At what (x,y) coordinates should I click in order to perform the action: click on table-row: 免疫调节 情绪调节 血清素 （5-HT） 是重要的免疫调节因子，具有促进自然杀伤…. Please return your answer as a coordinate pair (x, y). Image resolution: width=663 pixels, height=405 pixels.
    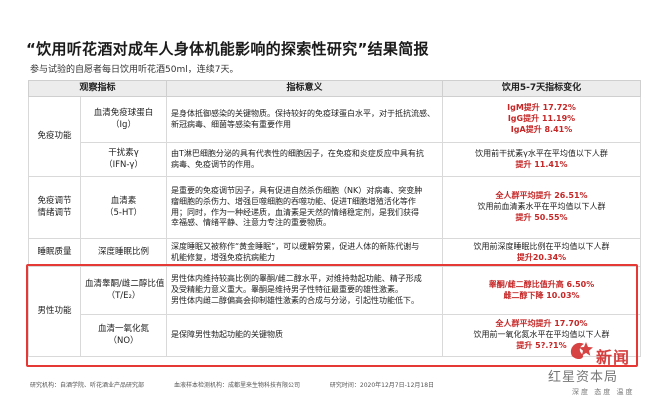
    Looking at the image, I should click on (335, 207).